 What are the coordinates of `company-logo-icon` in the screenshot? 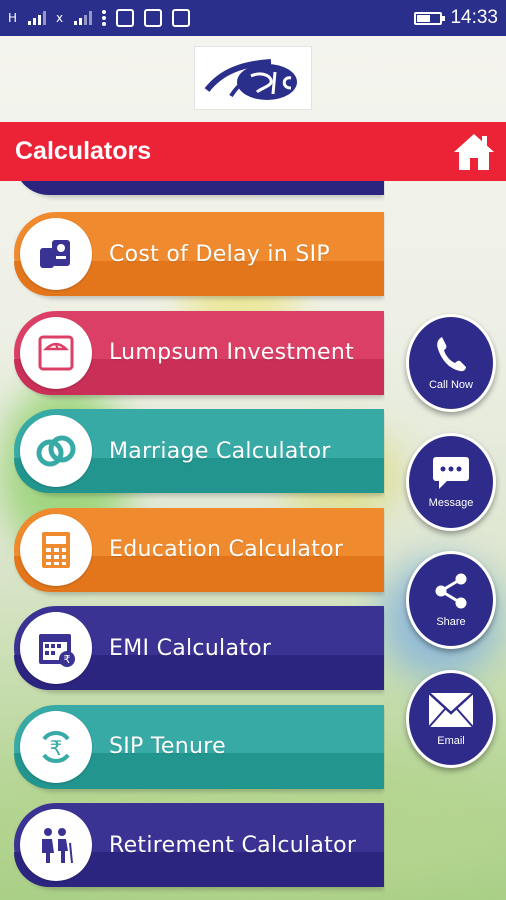 It's located at (250, 79).